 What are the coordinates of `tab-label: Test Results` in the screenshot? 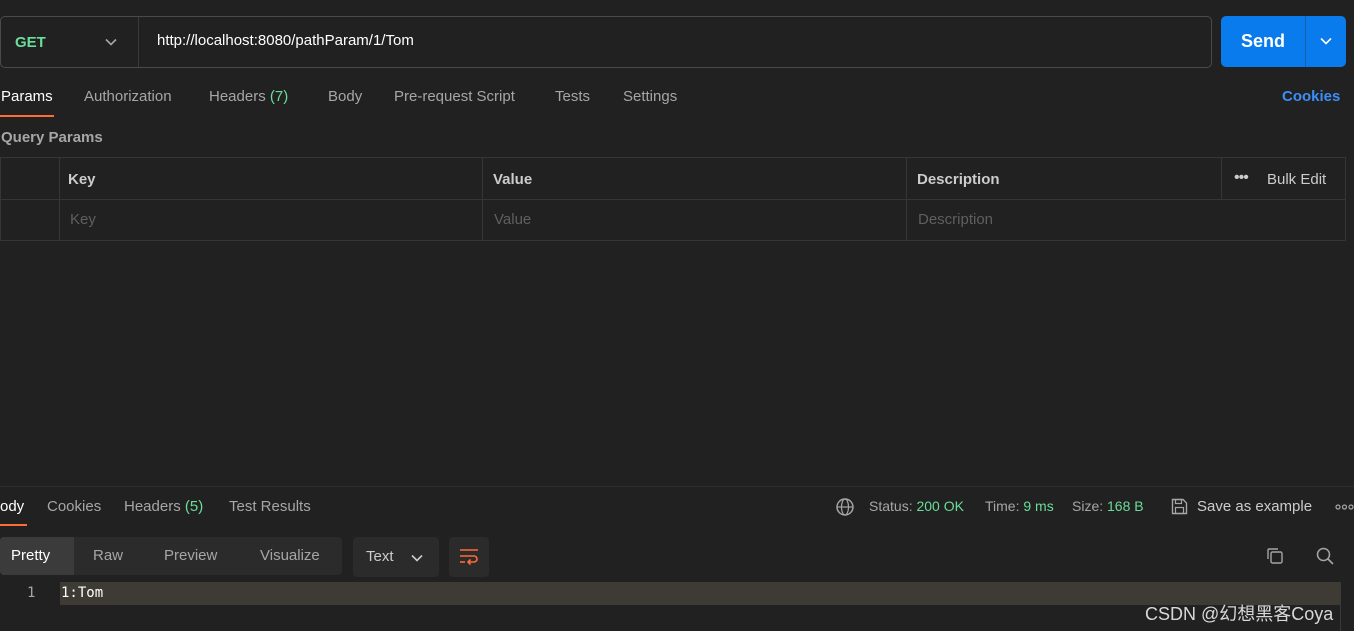 It's located at (270, 506).